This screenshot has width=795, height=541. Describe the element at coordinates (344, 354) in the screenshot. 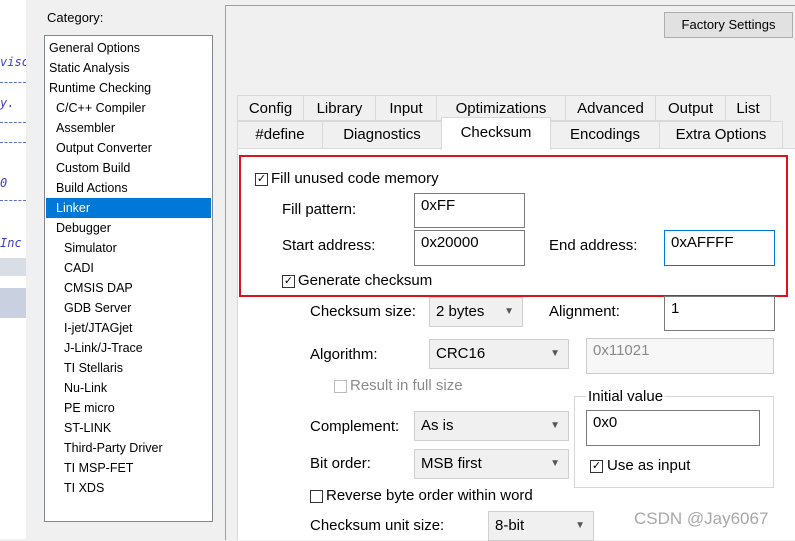

I see `algorithm-label: Algorithm:` at that location.